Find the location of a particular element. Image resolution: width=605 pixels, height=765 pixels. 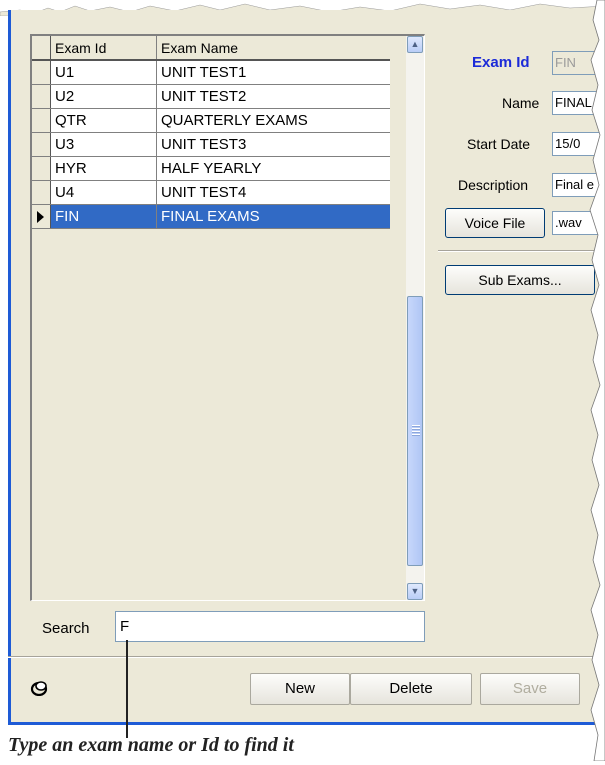

cell-exam-id: FIN is located at coordinates (103, 216).